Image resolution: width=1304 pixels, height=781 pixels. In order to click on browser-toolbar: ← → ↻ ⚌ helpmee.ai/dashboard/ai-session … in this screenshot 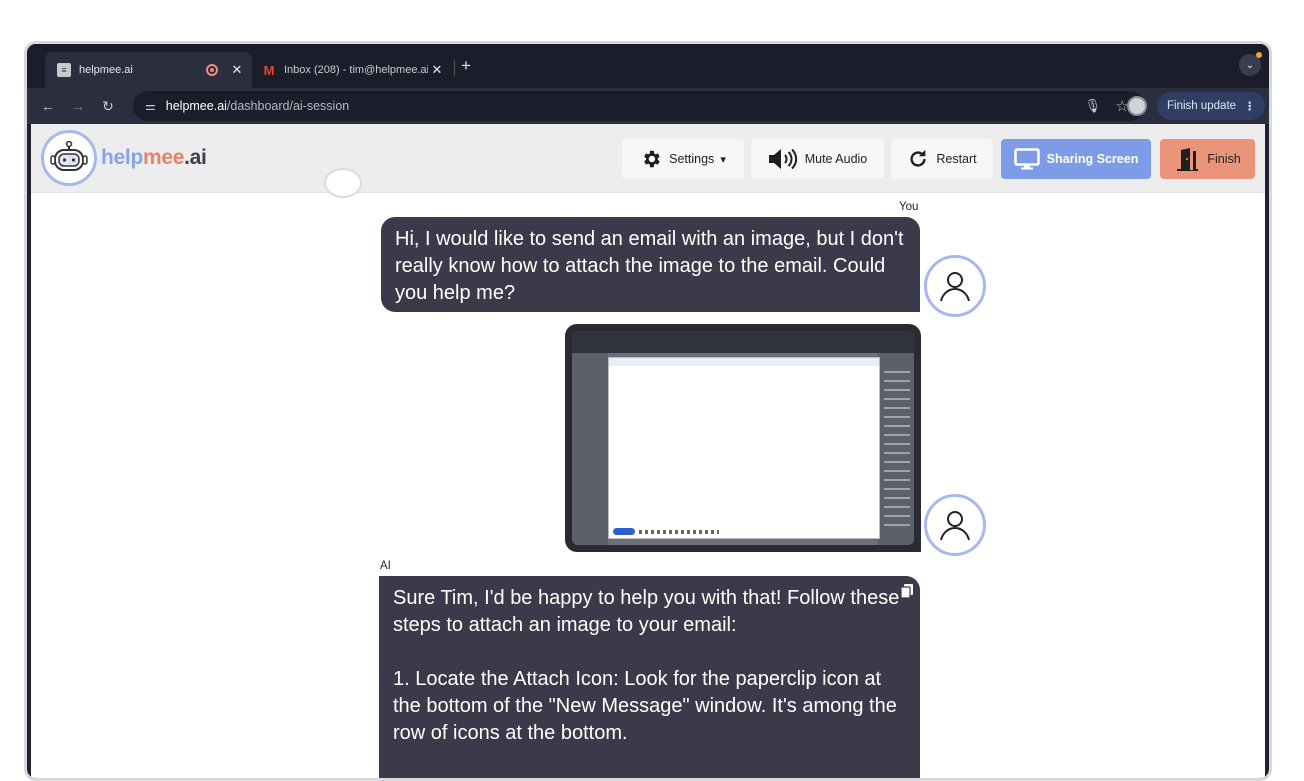, I will do `click(648, 106)`.